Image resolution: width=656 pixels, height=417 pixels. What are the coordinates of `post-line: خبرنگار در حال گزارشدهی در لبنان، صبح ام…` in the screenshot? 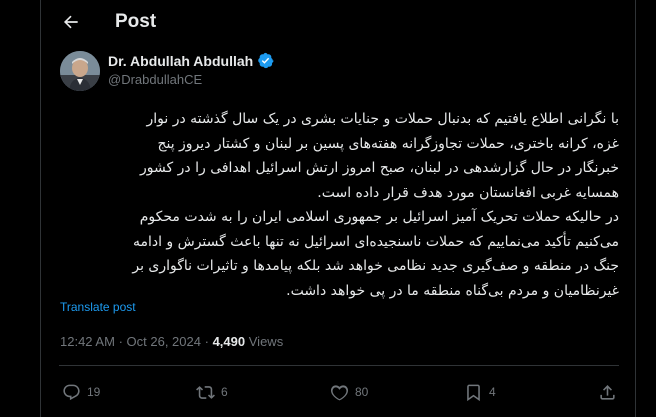 It's located at (379, 168).